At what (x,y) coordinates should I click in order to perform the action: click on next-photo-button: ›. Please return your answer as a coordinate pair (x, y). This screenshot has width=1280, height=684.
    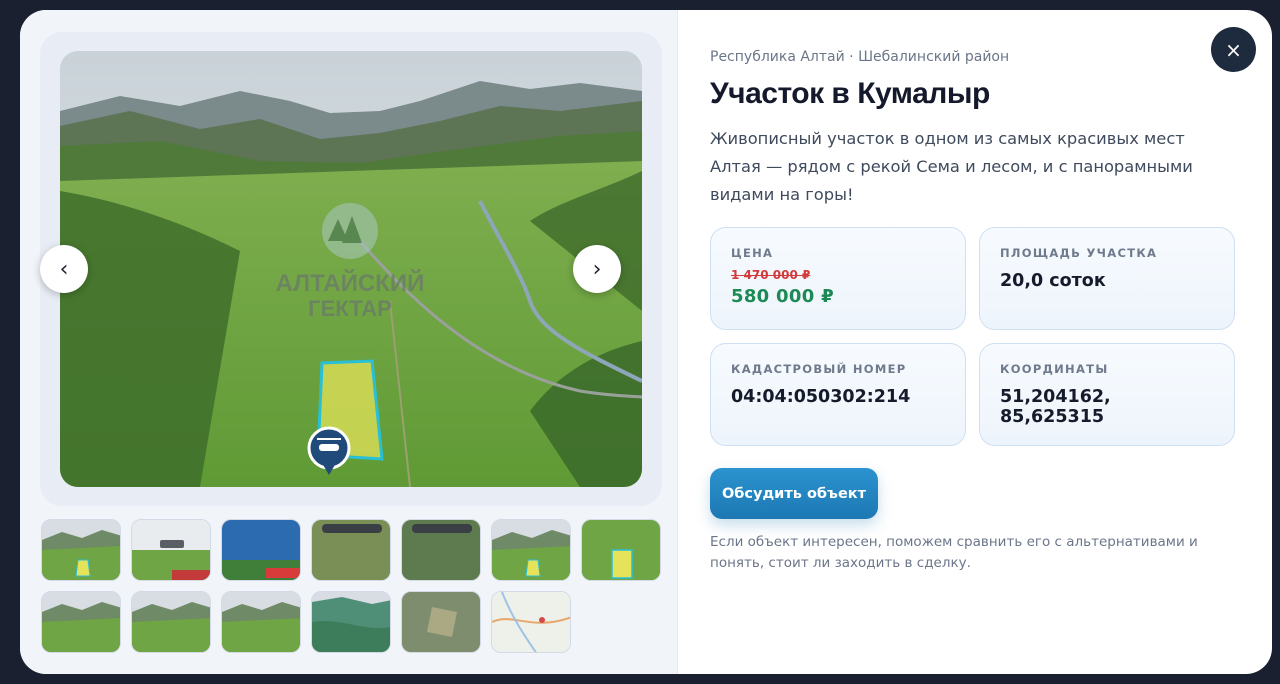
    Looking at the image, I should click on (597, 269).